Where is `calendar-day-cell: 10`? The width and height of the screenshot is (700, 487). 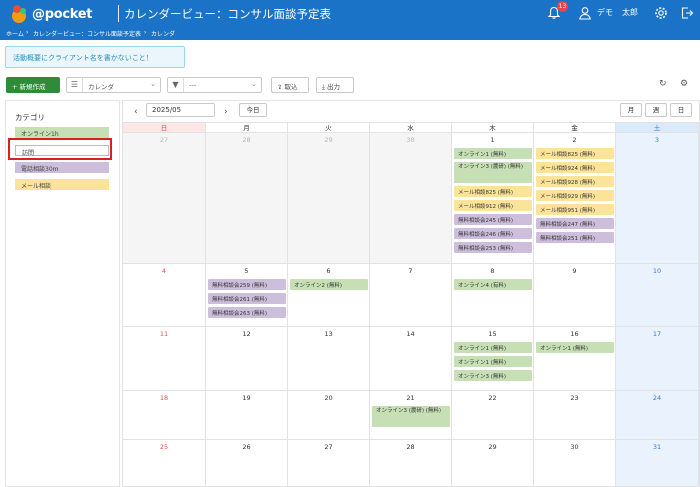 calendar-day-cell: 10 is located at coordinates (657, 295).